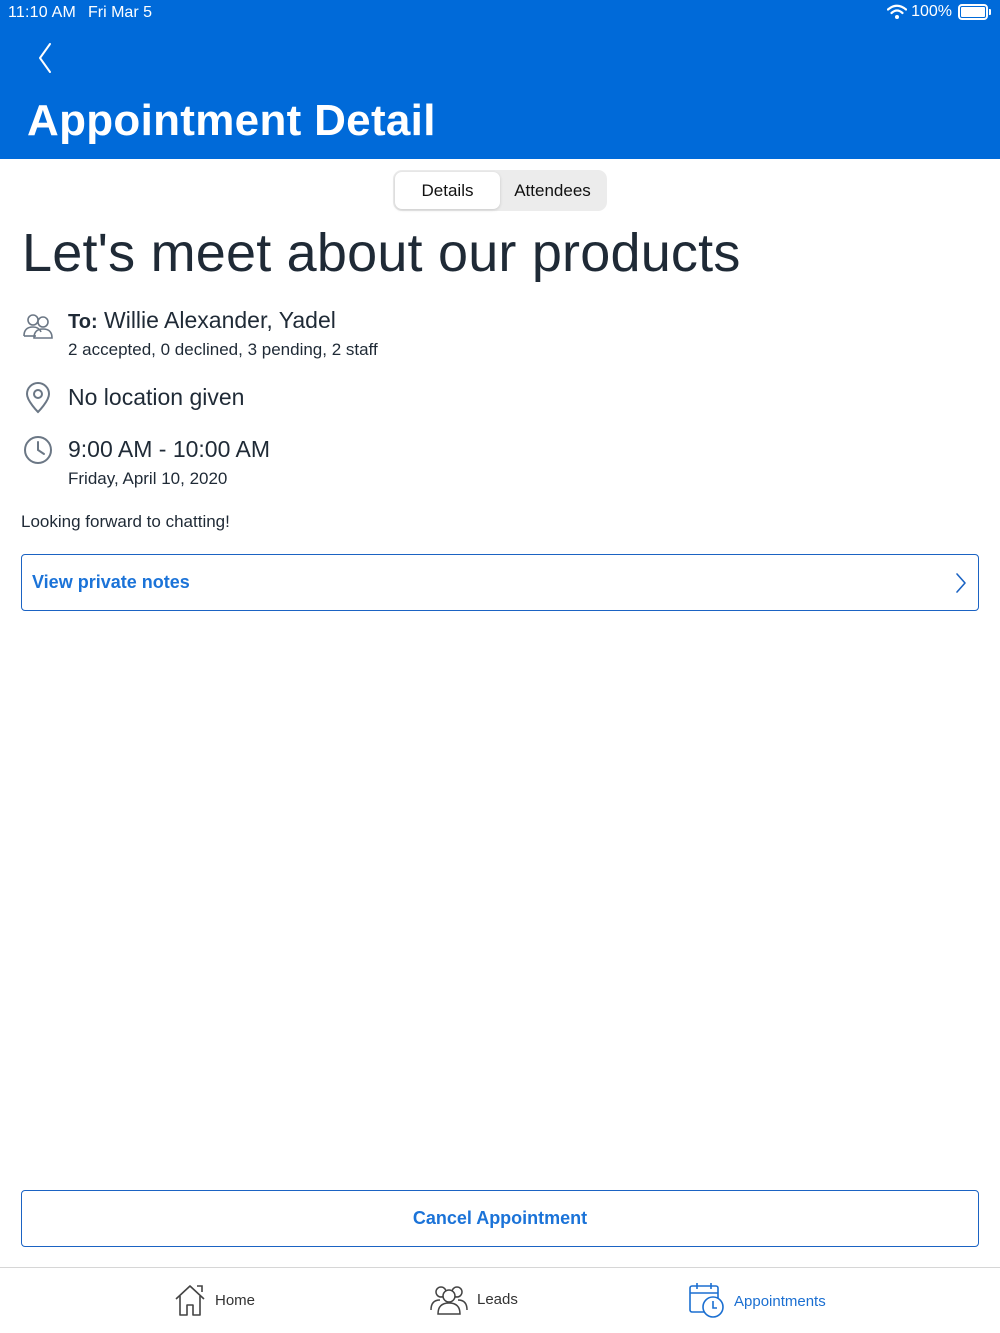 The height and width of the screenshot is (1333, 1000). I want to click on appointment-title: Let's meet about our products, so click(381, 253).